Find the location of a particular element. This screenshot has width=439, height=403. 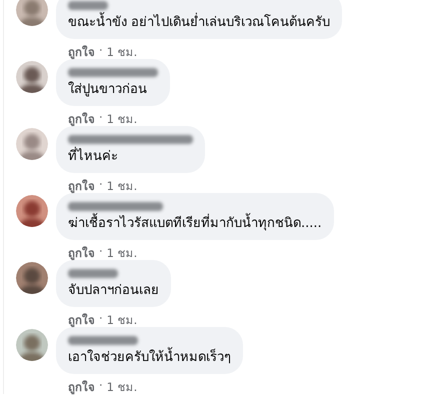

comment-text: เอาใจช่วยครับให้น้ำหมดเร็วๆ is located at coordinates (149, 358).